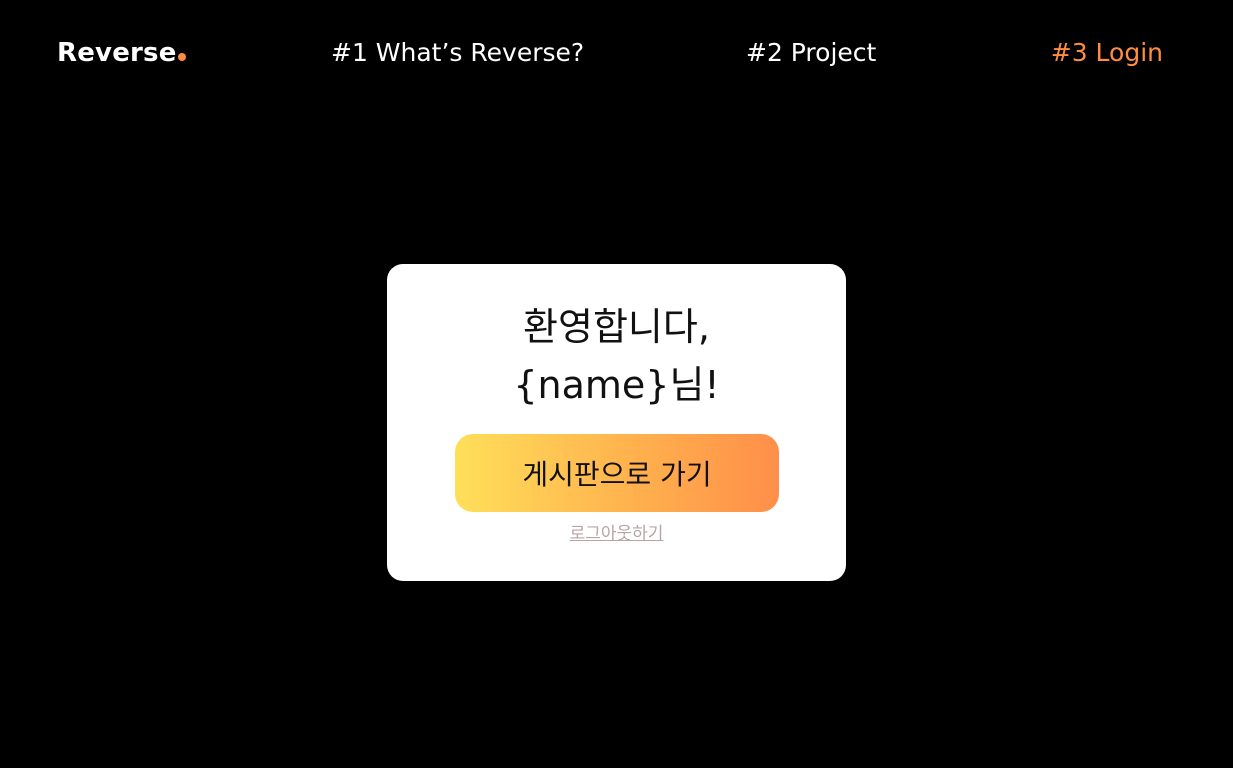  What do you see at coordinates (181, 57) in the screenshot?
I see `logo-dot-icon` at bounding box center [181, 57].